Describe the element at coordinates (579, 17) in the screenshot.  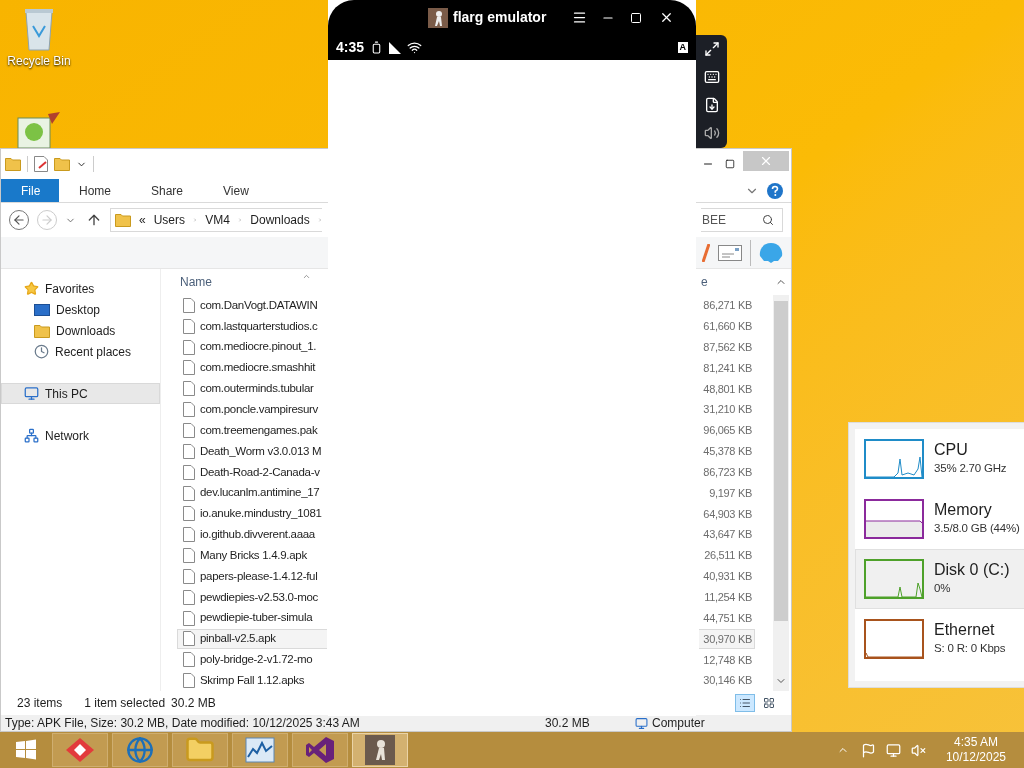
I see `menu-icon` at that location.